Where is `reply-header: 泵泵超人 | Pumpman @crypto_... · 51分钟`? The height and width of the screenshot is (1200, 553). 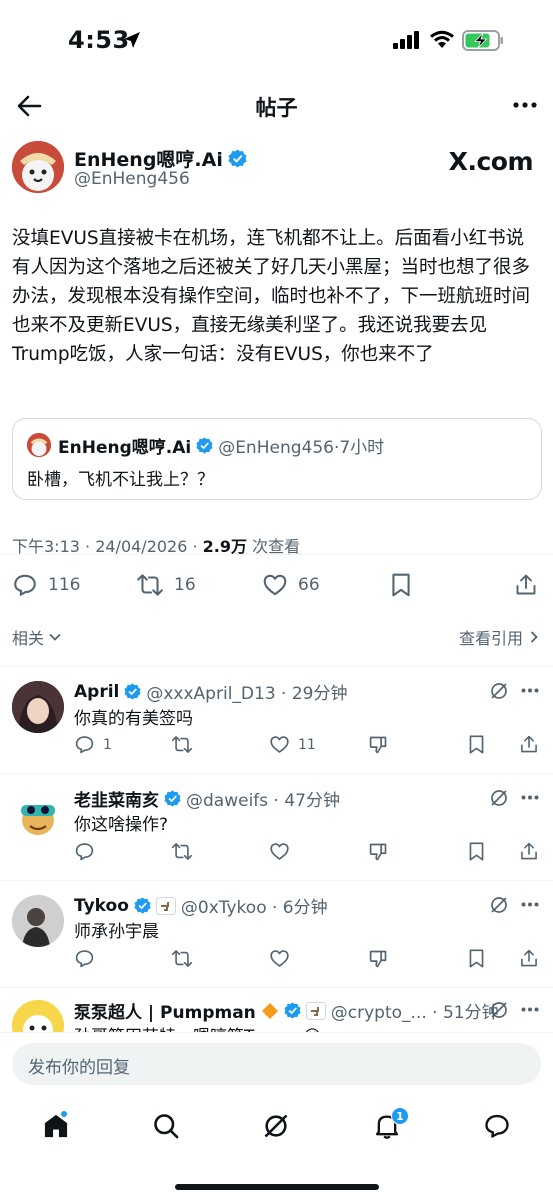 reply-header: 泵泵超人 | Pumpman @crypto_... · 51分钟 is located at coordinates (286, 1010).